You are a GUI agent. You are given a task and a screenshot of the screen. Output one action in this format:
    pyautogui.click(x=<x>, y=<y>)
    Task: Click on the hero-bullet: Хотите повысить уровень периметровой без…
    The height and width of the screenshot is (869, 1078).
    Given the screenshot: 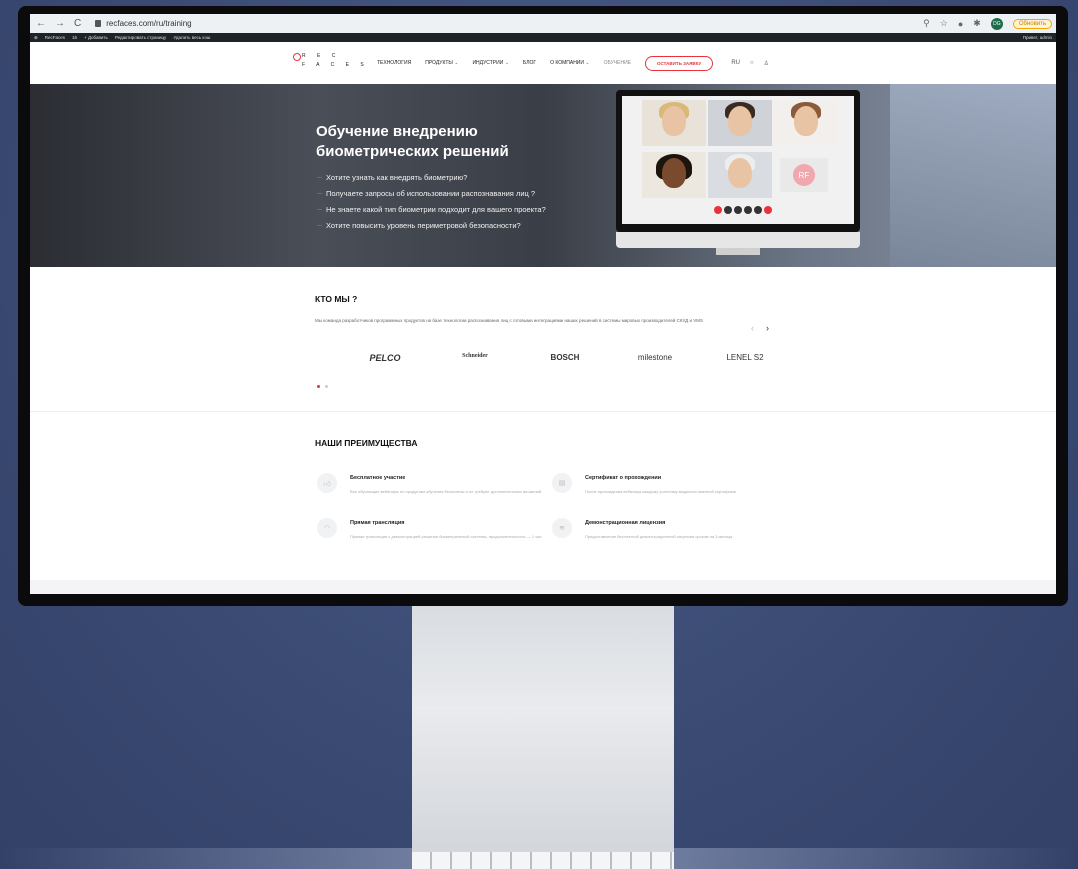 What is the action you would take?
    pyautogui.click(x=431, y=226)
    